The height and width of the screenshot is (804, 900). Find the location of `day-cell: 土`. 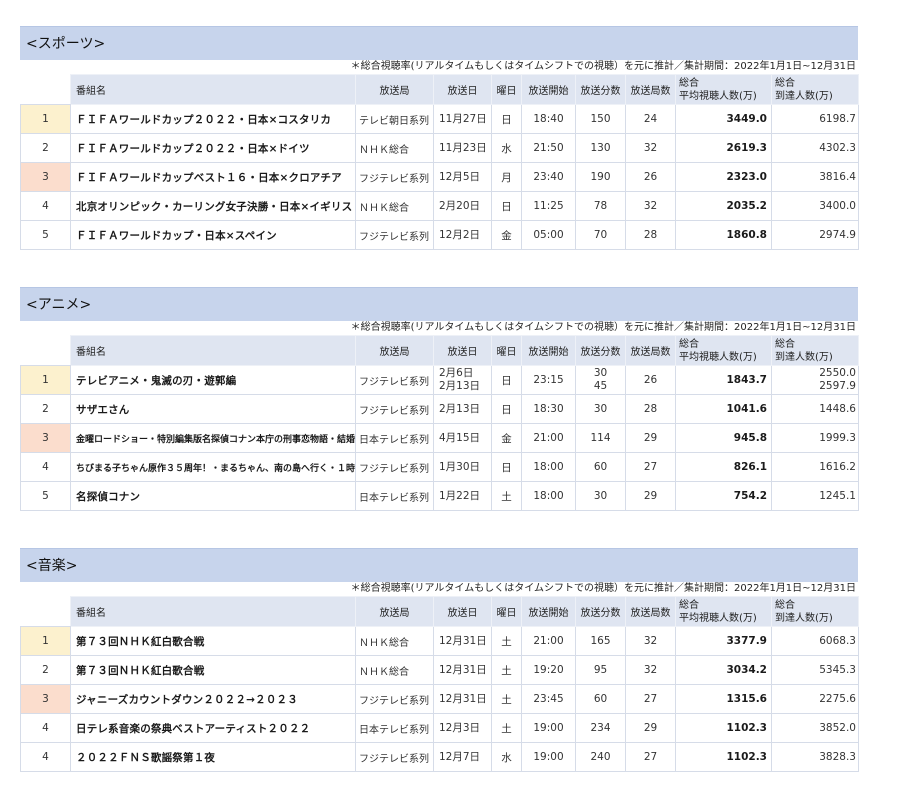

day-cell: 土 is located at coordinates (506, 728).